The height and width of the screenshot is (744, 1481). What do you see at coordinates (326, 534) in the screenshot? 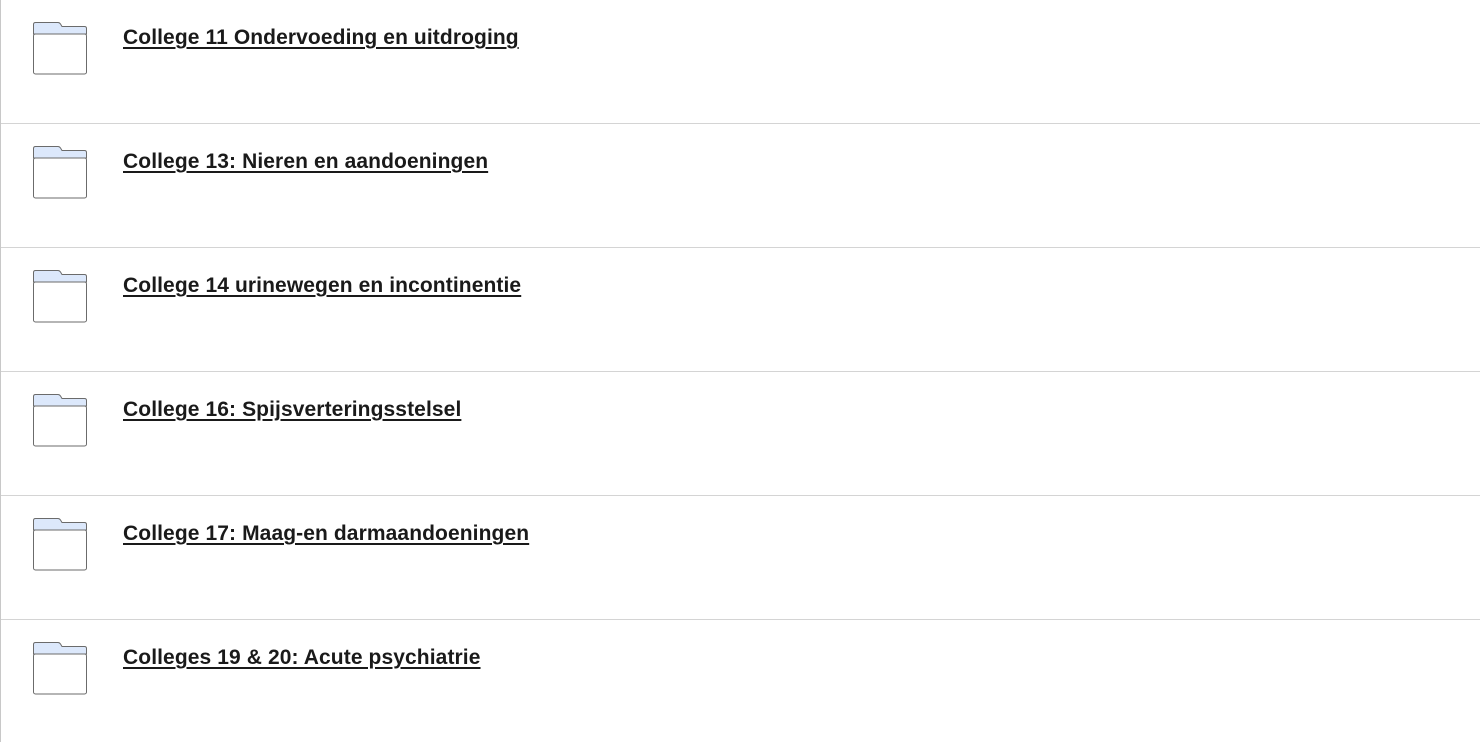
I see `folder-link: College 17: Maag-en darmaandoeningen` at bounding box center [326, 534].